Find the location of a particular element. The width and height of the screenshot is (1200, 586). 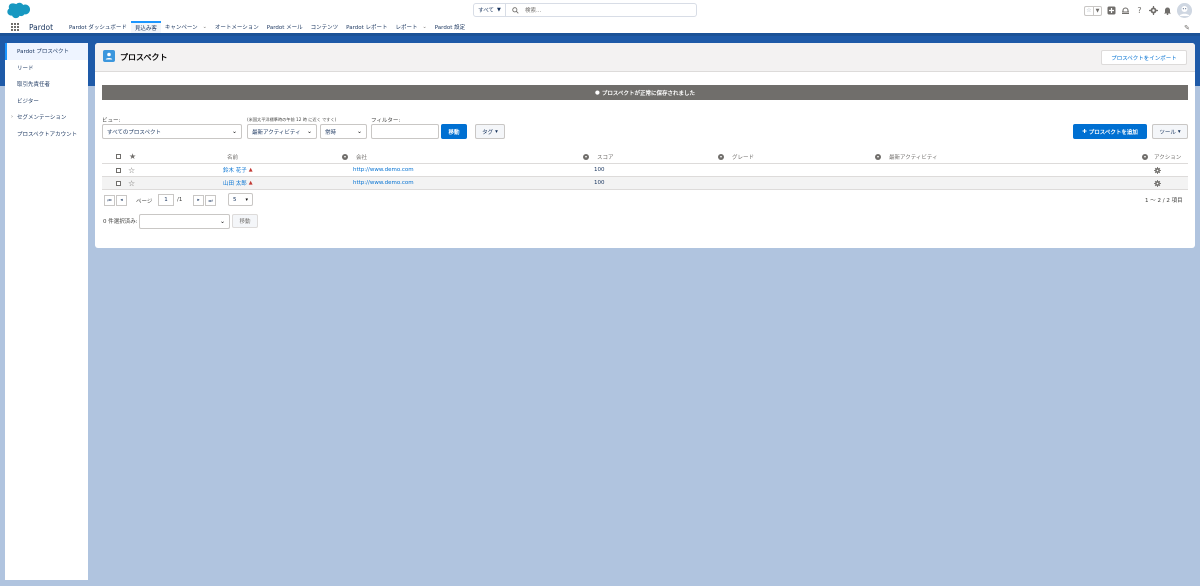

nav-item-reports: レポート ⌄ is located at coordinates (411, 27).